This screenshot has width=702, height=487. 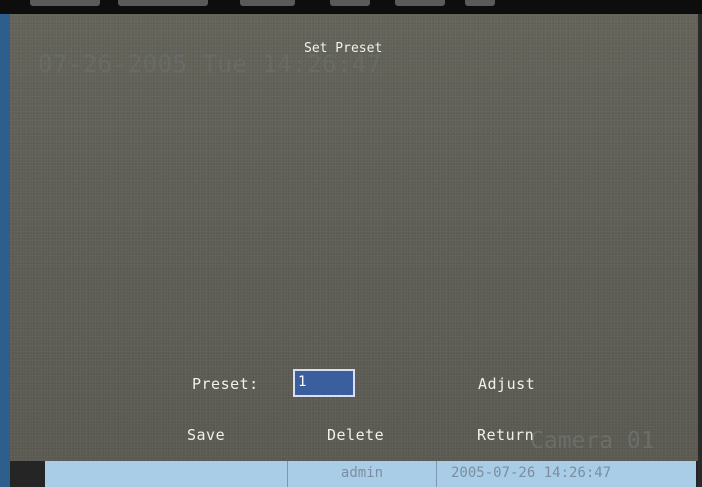 I want to click on status-cell-empty, so click(x=166, y=474).